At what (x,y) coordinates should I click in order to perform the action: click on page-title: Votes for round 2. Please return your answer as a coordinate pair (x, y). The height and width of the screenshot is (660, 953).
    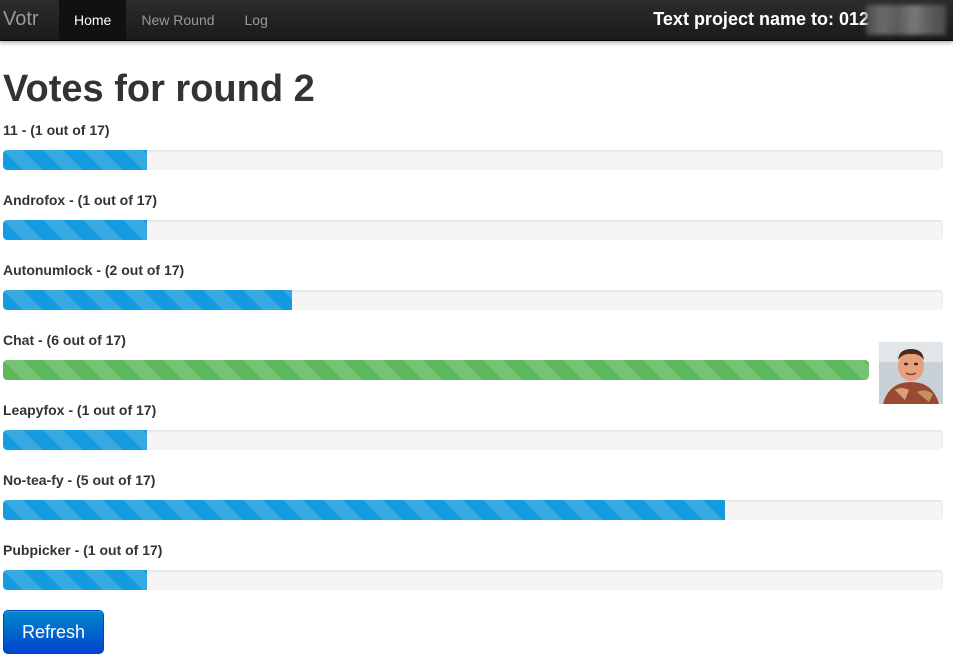
    Looking at the image, I should click on (159, 89).